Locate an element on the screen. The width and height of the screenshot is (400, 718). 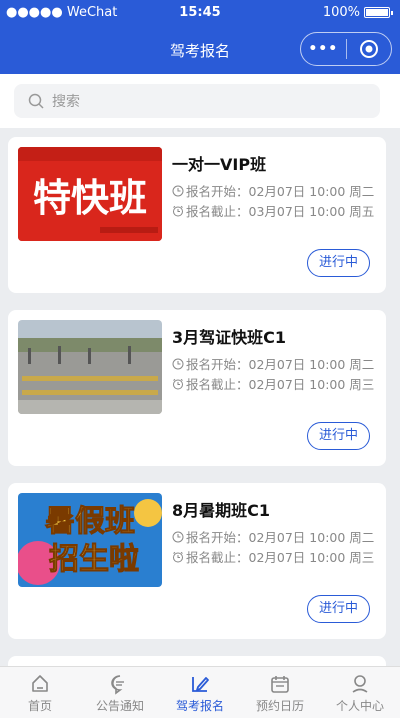
image-caption-line1: 暑假班 is located at coordinates (90, 521).